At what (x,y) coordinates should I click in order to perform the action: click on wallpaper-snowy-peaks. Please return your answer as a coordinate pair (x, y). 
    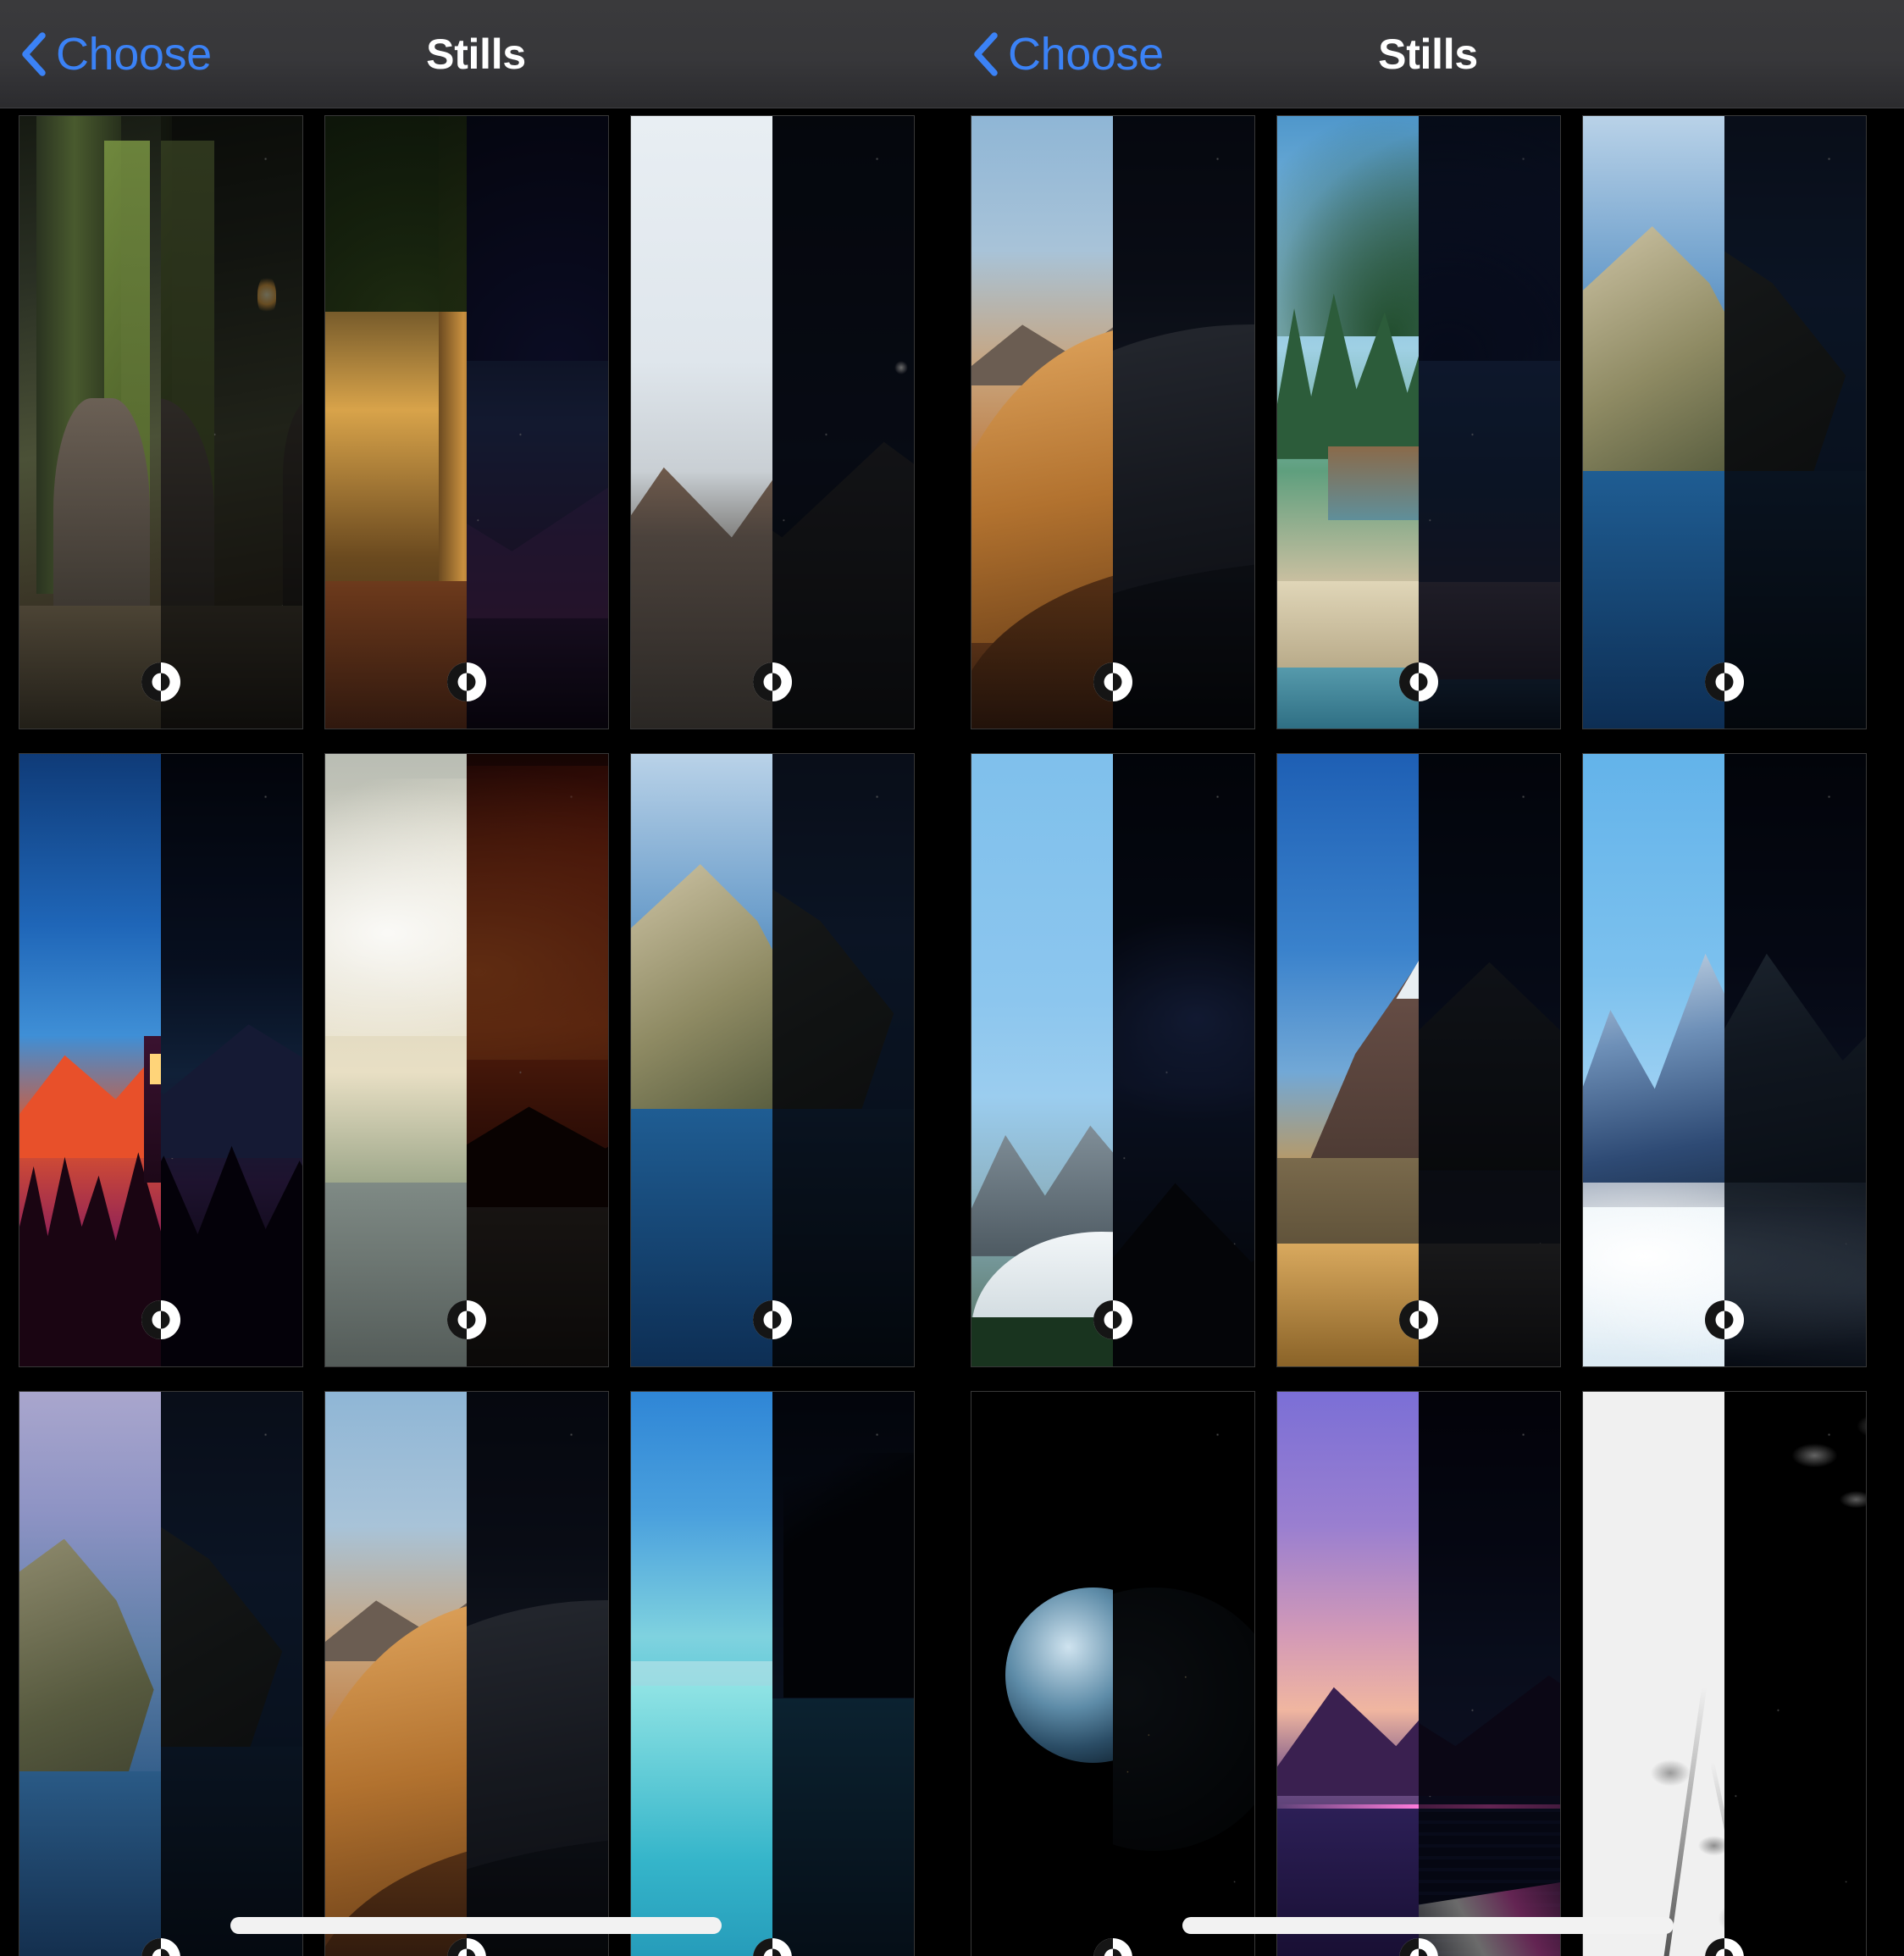
    Looking at the image, I should click on (1725, 1060).